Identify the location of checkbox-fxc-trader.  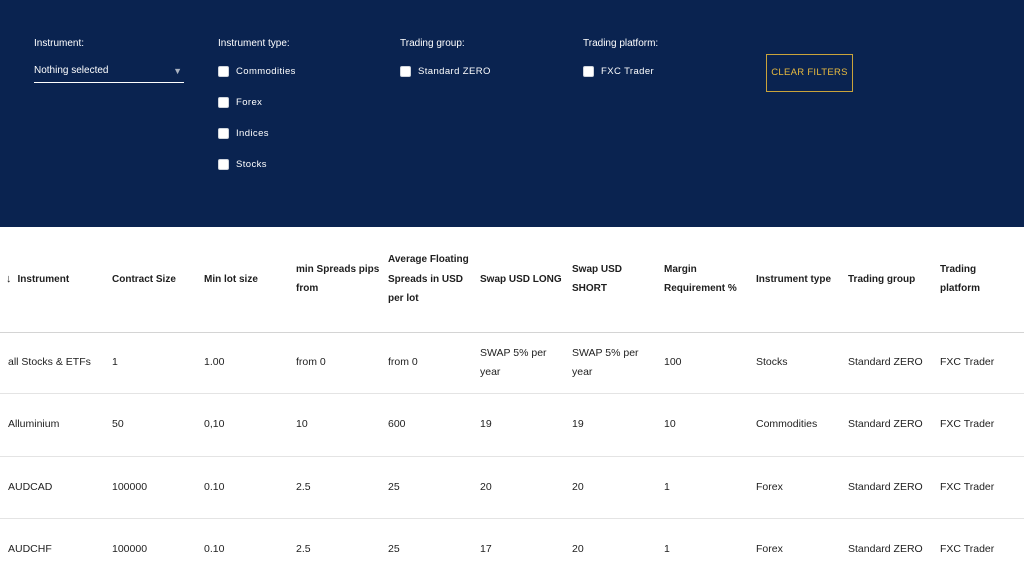
(588, 71).